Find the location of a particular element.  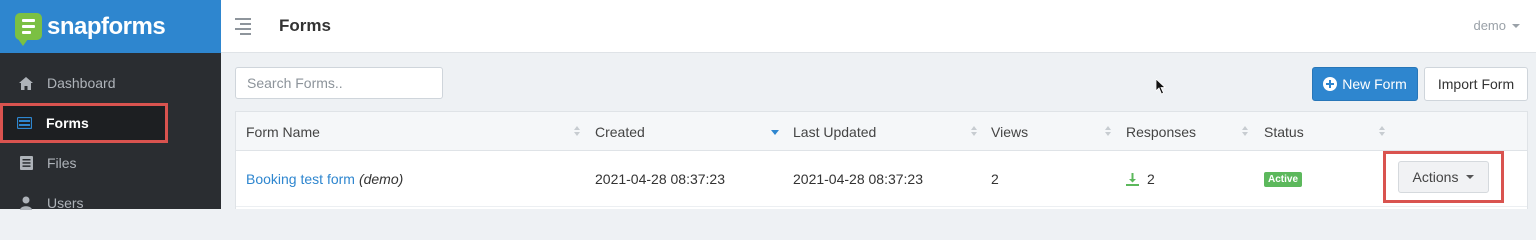

user-menu: demo is located at coordinates (1496, 25).